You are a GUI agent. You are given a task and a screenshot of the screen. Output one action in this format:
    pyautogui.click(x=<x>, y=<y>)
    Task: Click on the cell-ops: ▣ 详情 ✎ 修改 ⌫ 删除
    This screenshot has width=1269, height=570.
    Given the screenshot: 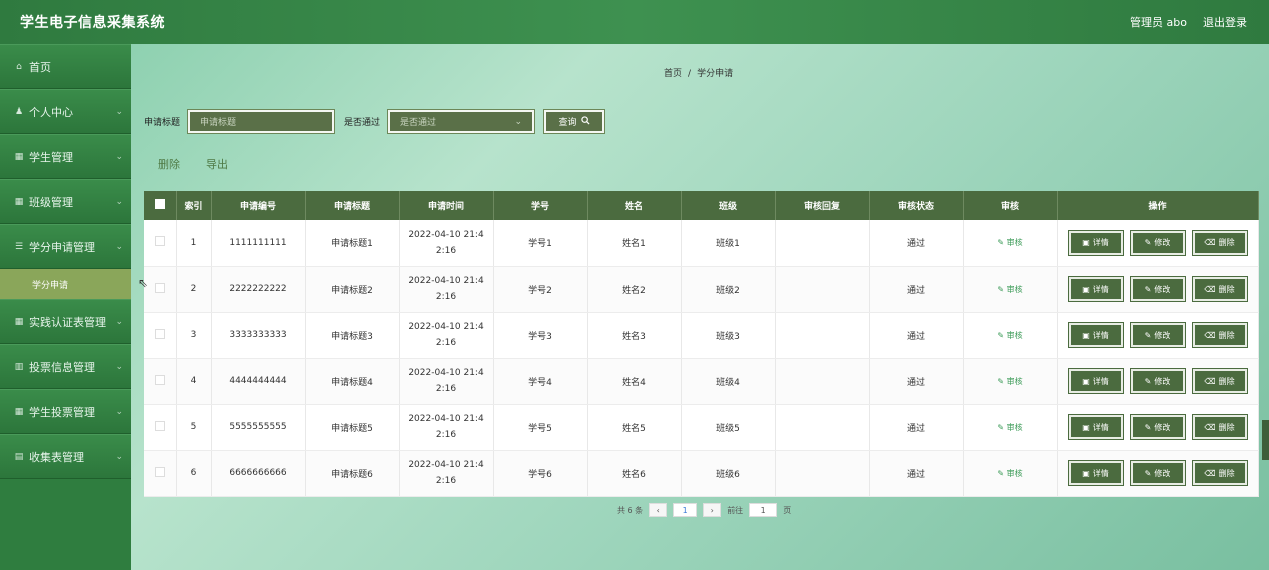 What is the action you would take?
    pyautogui.click(x=1158, y=289)
    